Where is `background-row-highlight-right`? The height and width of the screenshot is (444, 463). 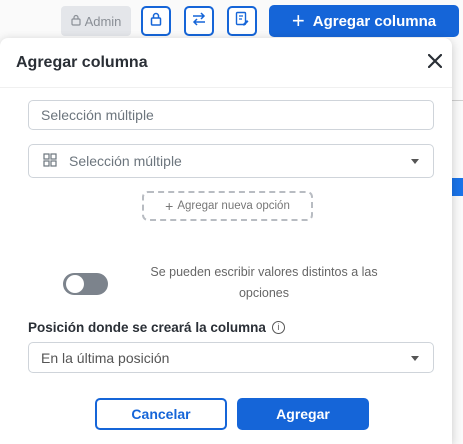 background-row-highlight-right is located at coordinates (457, 187).